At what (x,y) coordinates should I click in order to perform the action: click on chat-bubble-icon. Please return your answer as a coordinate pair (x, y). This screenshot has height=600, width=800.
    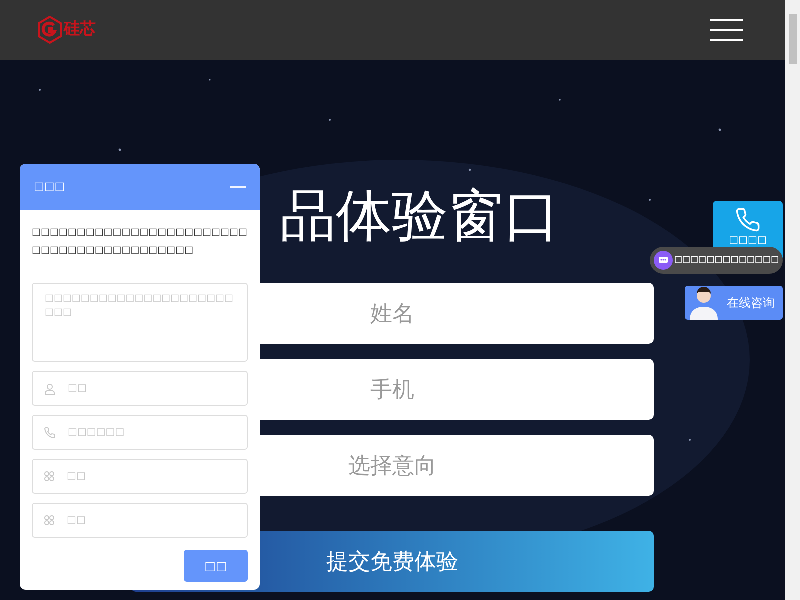
    Looking at the image, I should click on (663, 260).